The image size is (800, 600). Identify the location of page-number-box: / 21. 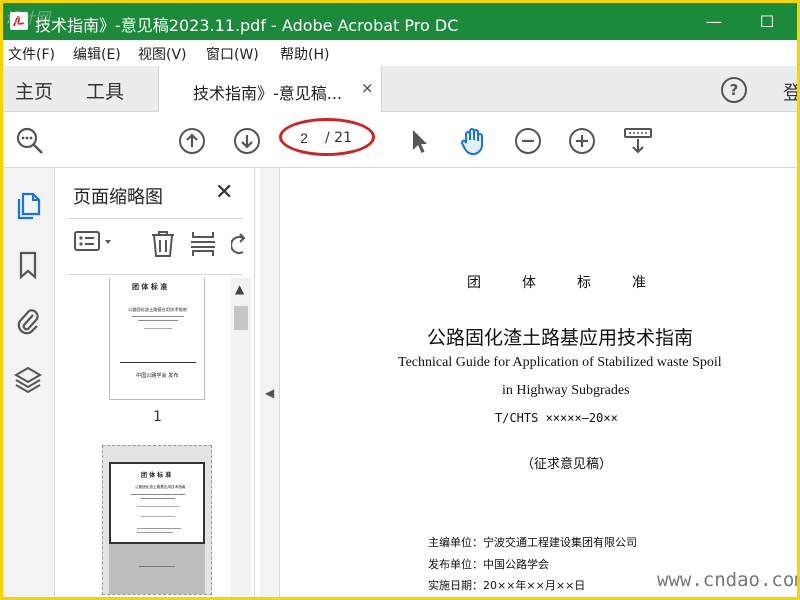
(327, 137).